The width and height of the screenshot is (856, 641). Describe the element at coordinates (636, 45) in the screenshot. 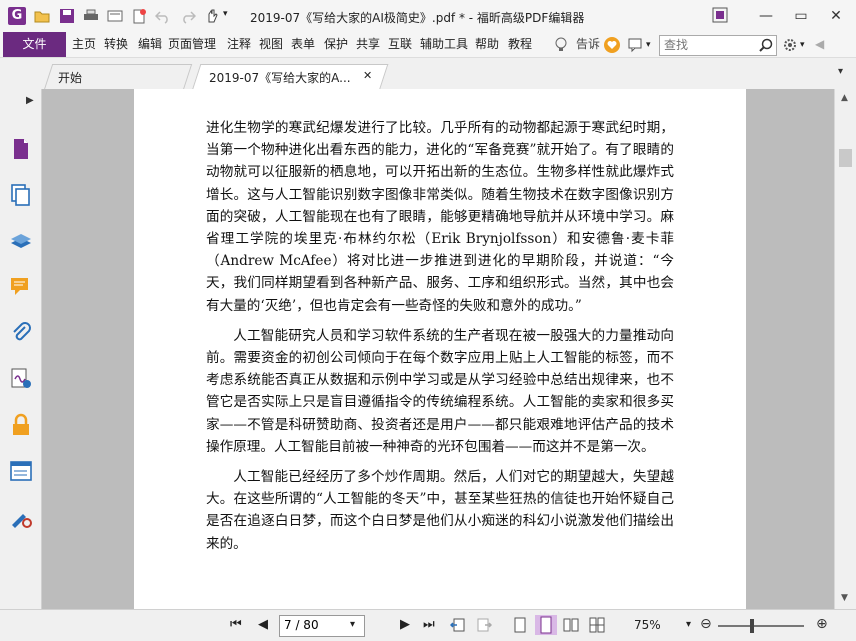

I see `chat-icon` at that location.